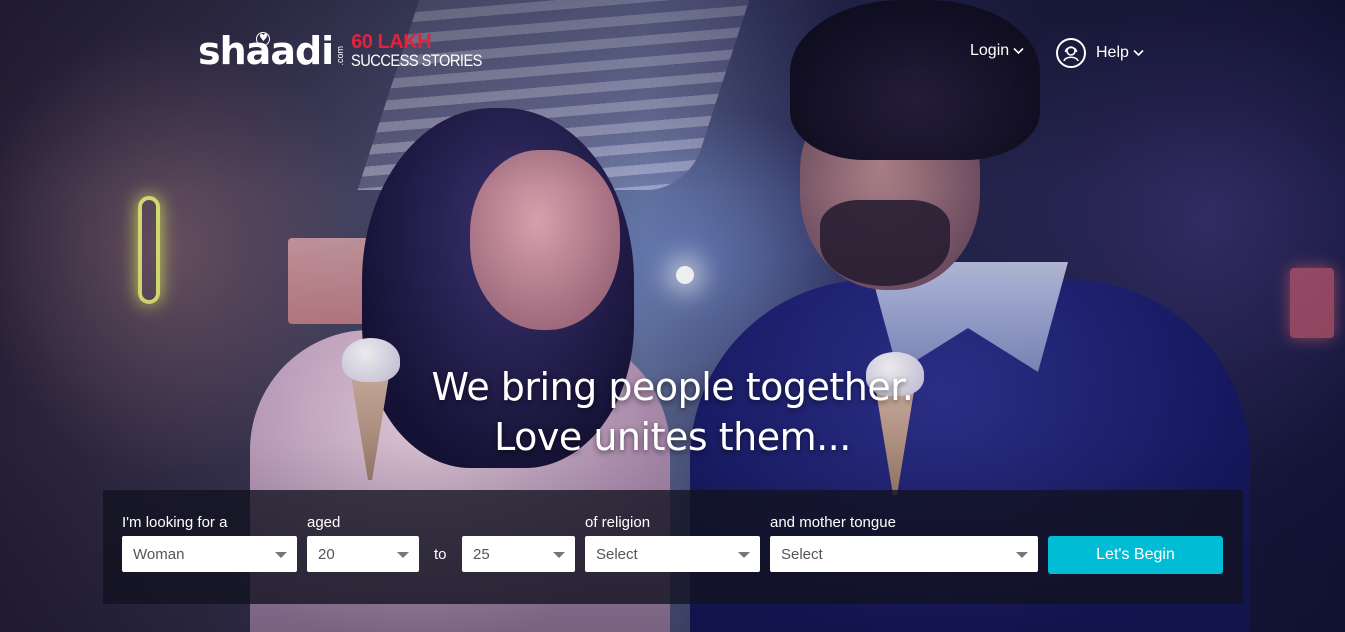 The height and width of the screenshot is (632, 1345). What do you see at coordinates (266, 51) in the screenshot?
I see `logo-wordmark: shaadi ♥` at bounding box center [266, 51].